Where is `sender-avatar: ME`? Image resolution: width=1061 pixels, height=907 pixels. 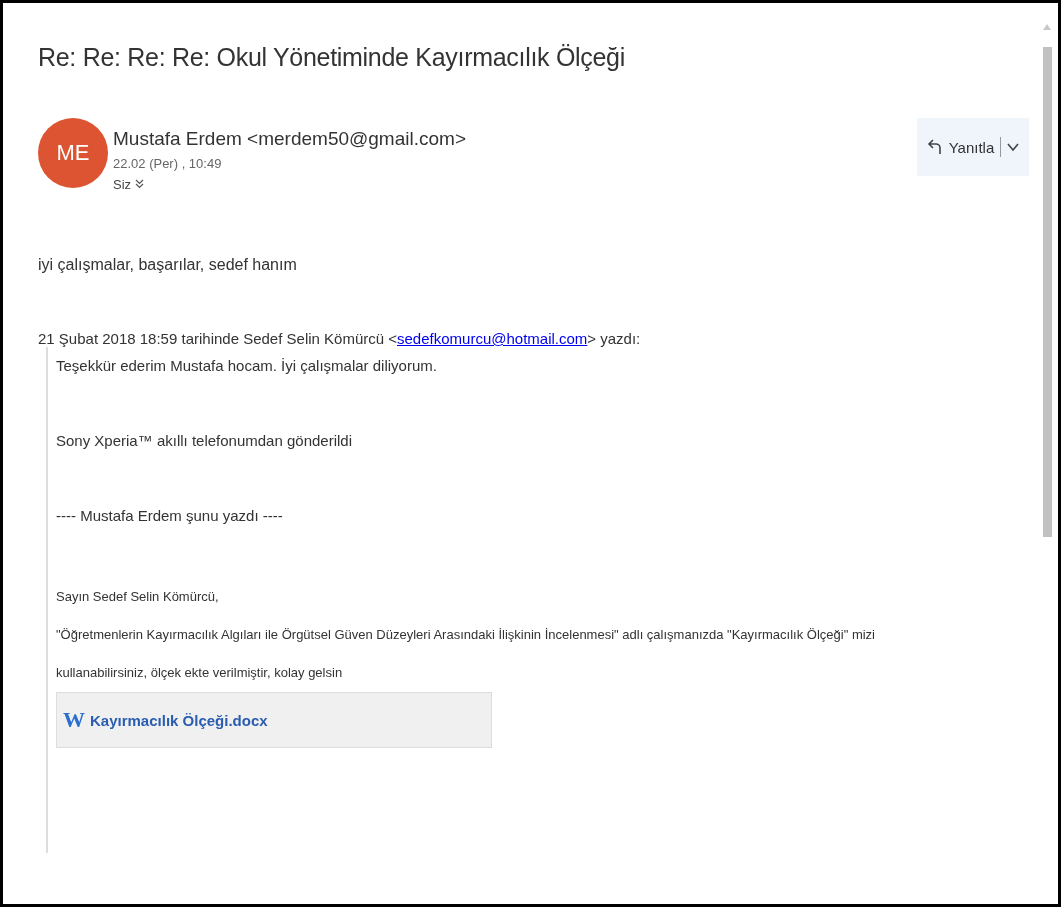 sender-avatar: ME is located at coordinates (73, 153).